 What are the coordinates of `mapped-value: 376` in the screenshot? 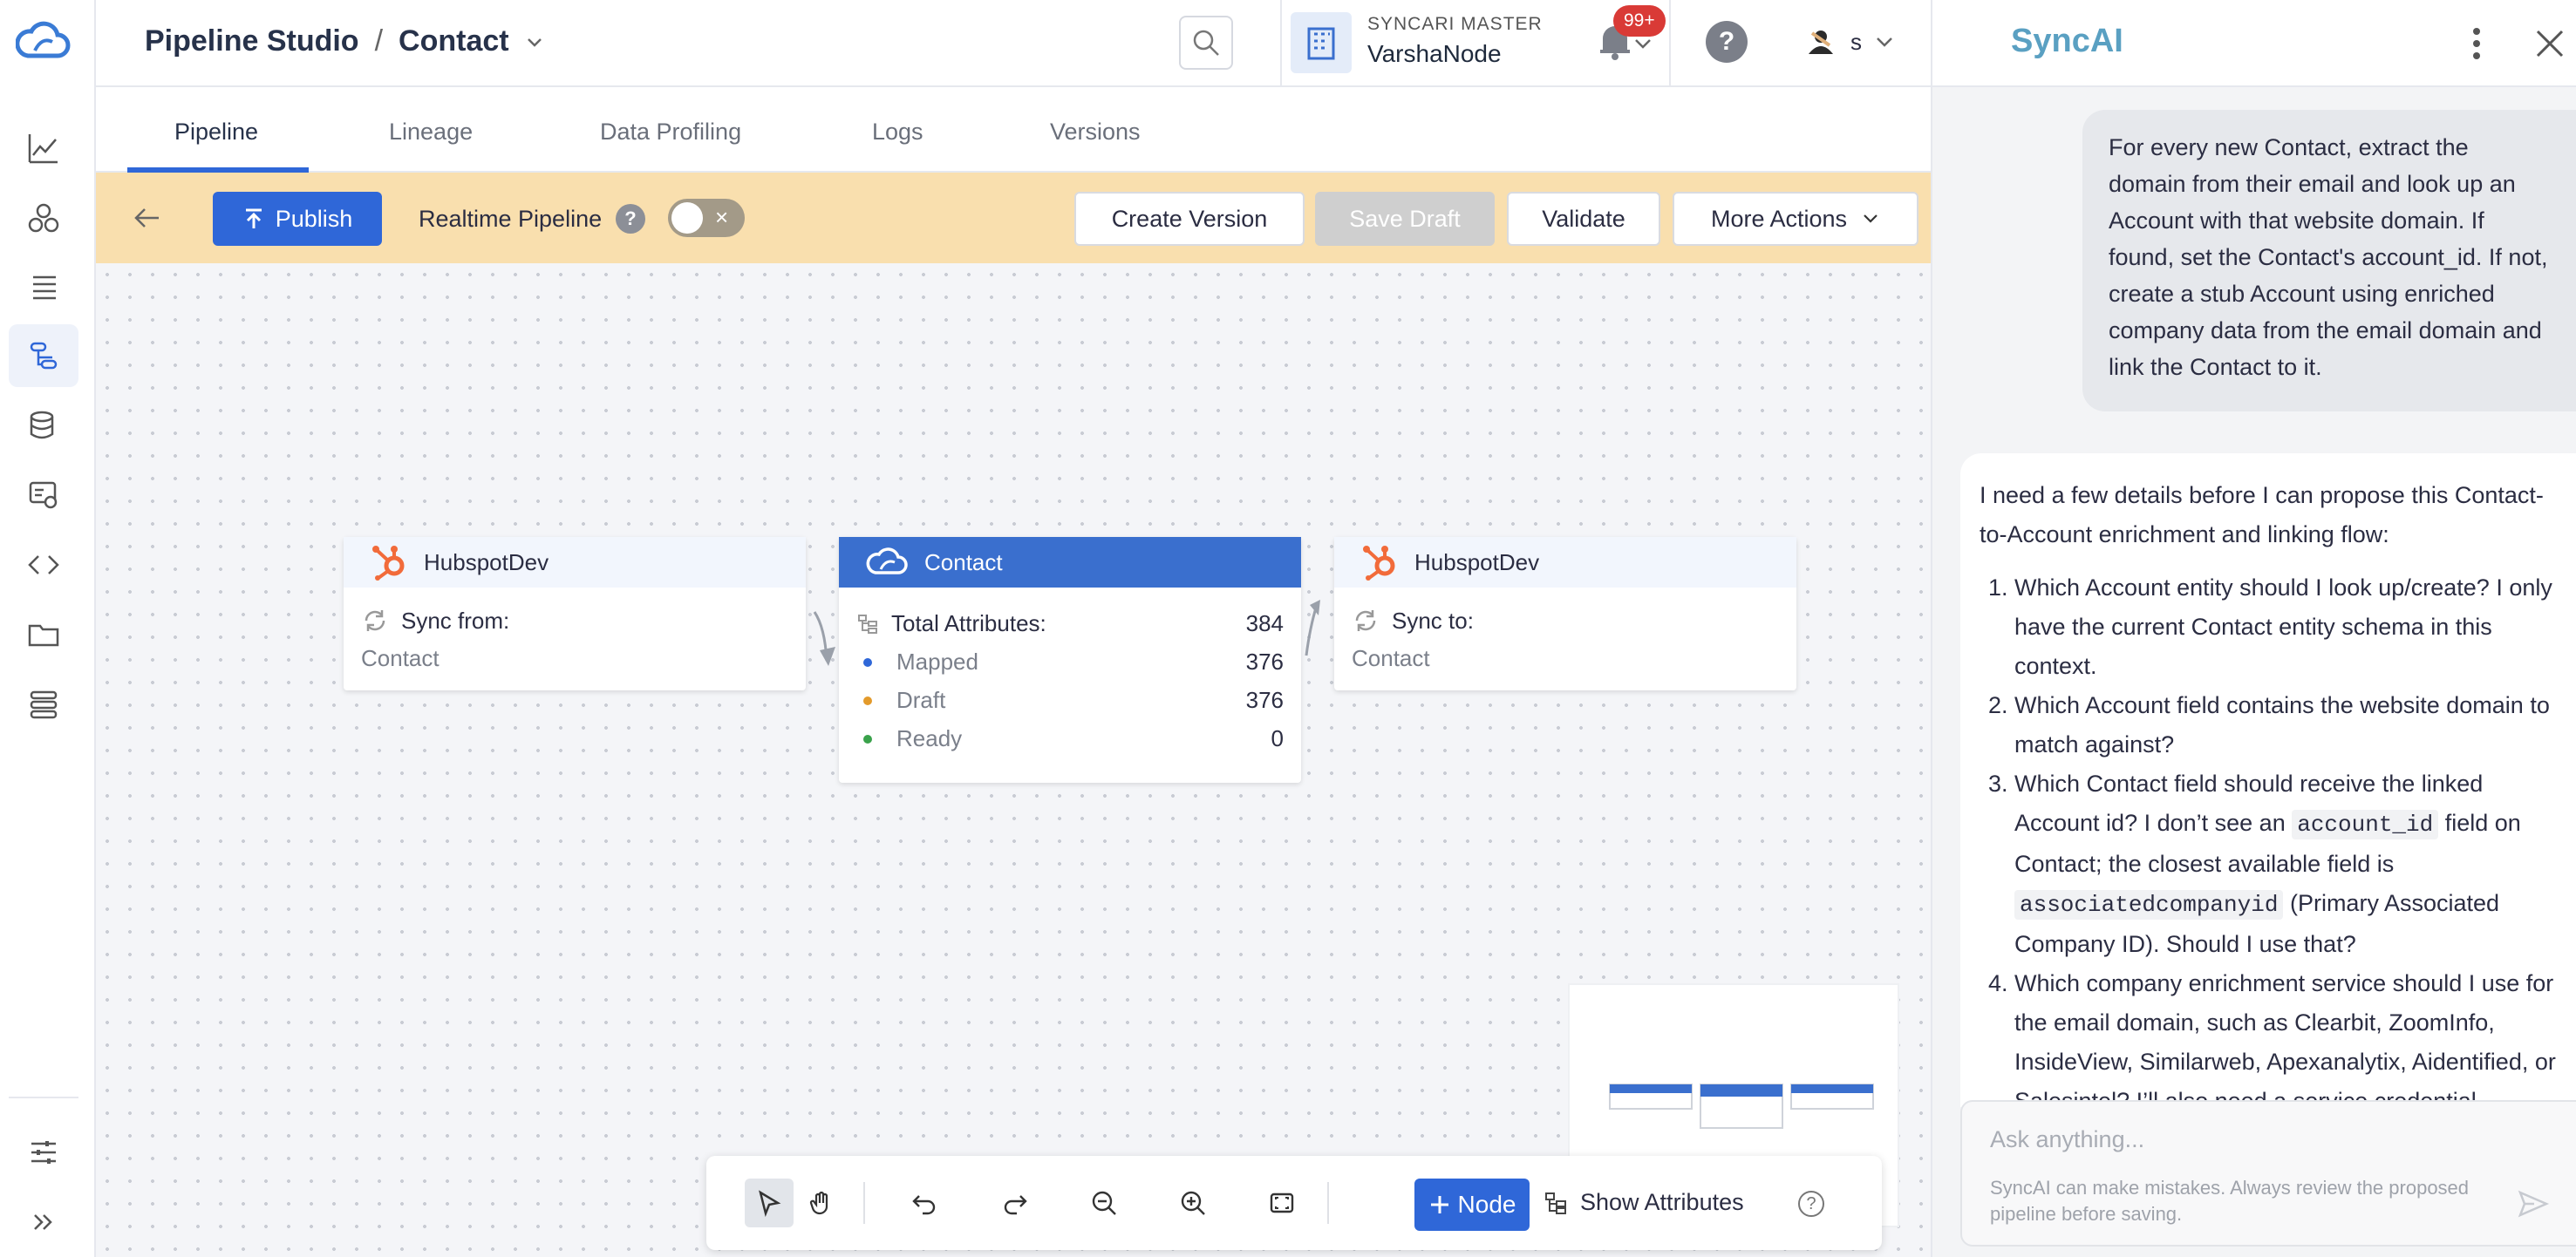 It's located at (1265, 662).